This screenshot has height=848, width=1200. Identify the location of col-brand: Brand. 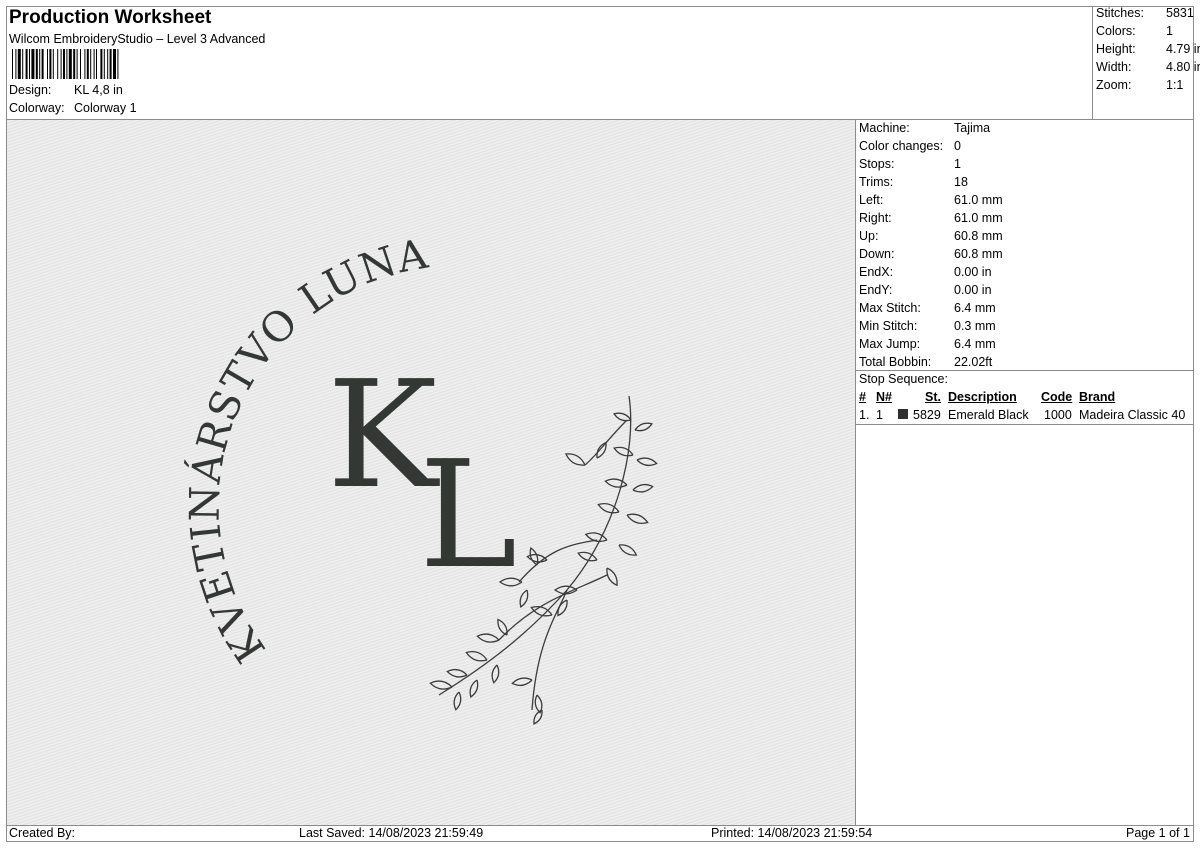
(1097, 397).